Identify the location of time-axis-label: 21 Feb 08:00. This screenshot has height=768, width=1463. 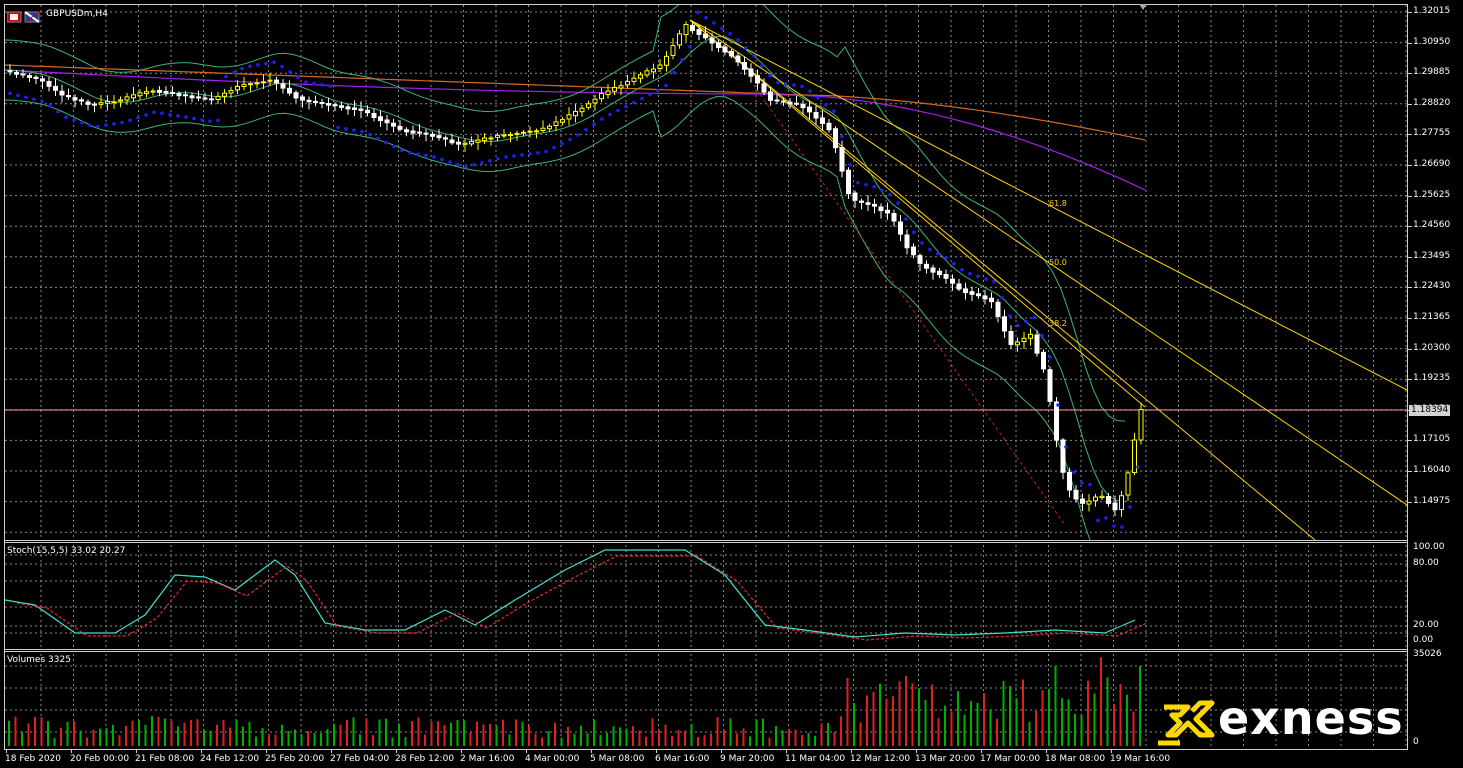
(164, 759).